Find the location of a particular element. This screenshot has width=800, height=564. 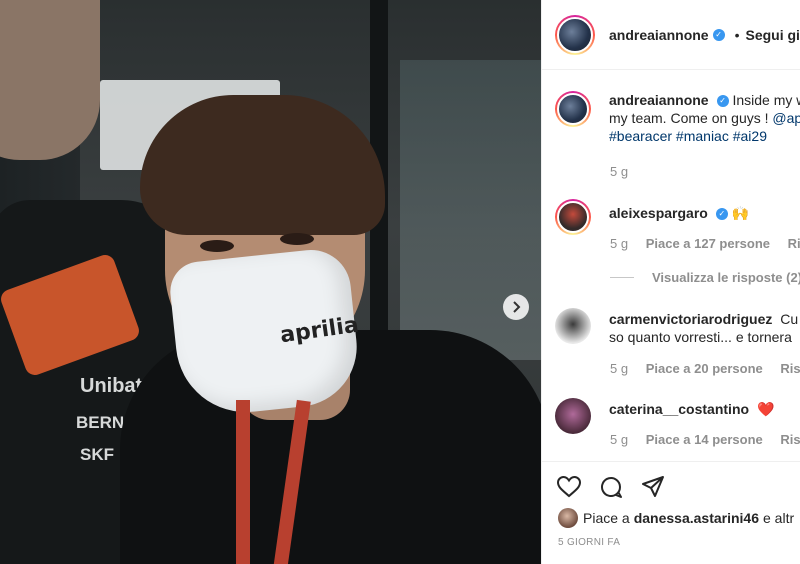

action-icons is located at coordinates (611, 487).